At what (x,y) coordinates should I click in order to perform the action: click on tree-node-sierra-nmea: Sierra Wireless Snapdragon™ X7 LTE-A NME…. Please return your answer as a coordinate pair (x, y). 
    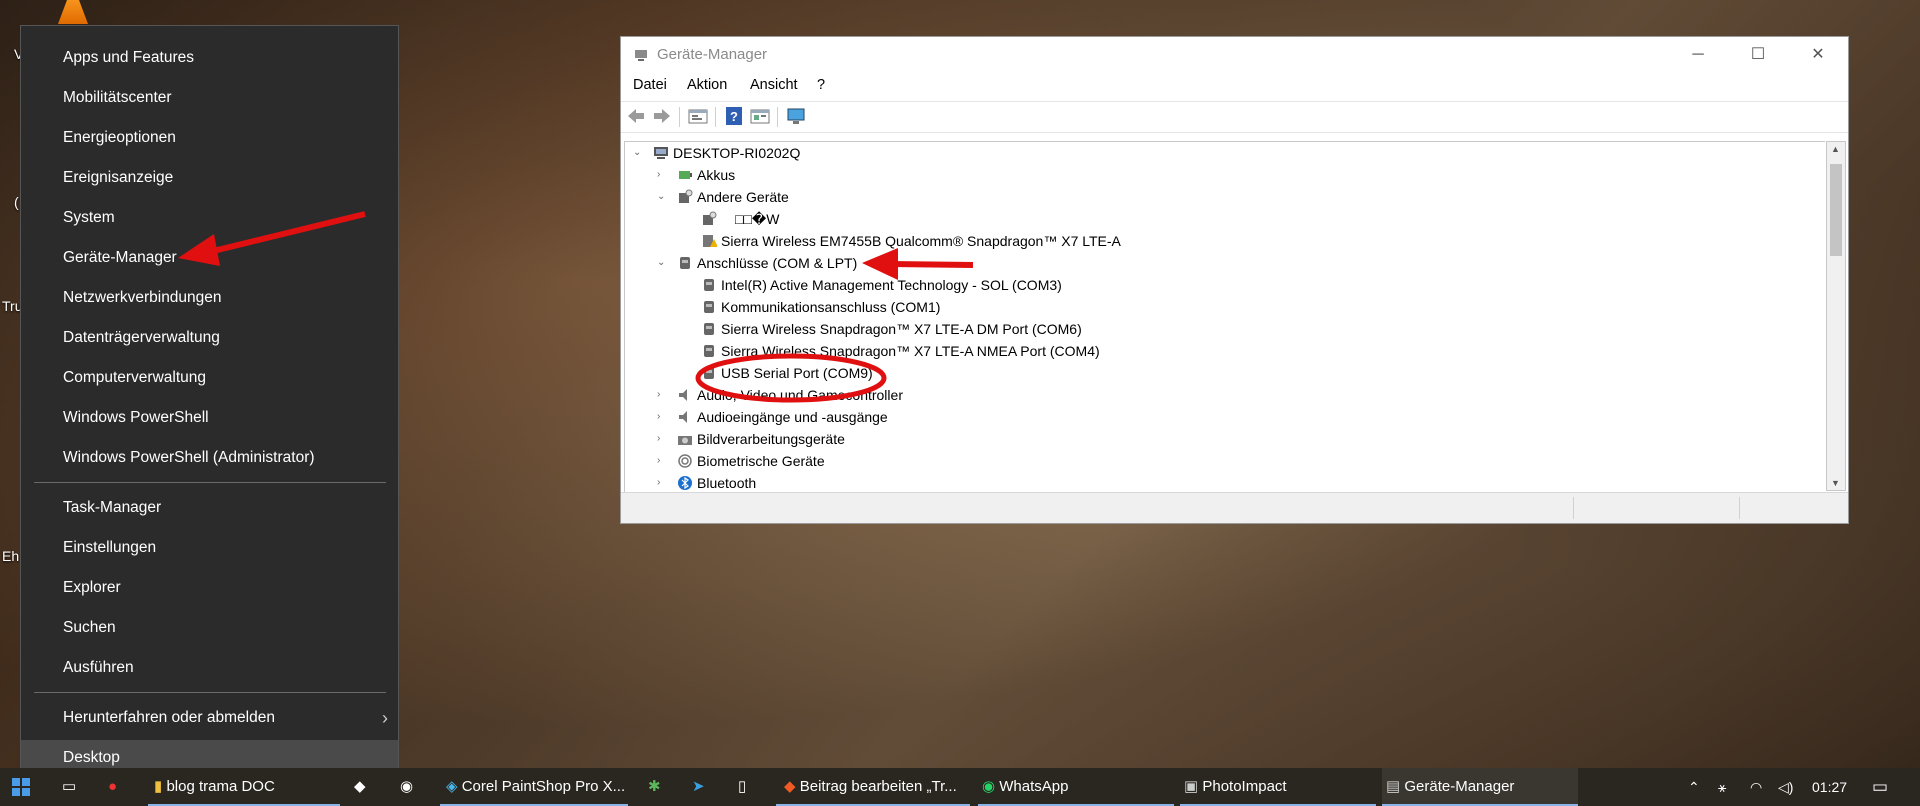
    Looking at the image, I should click on (1075, 351).